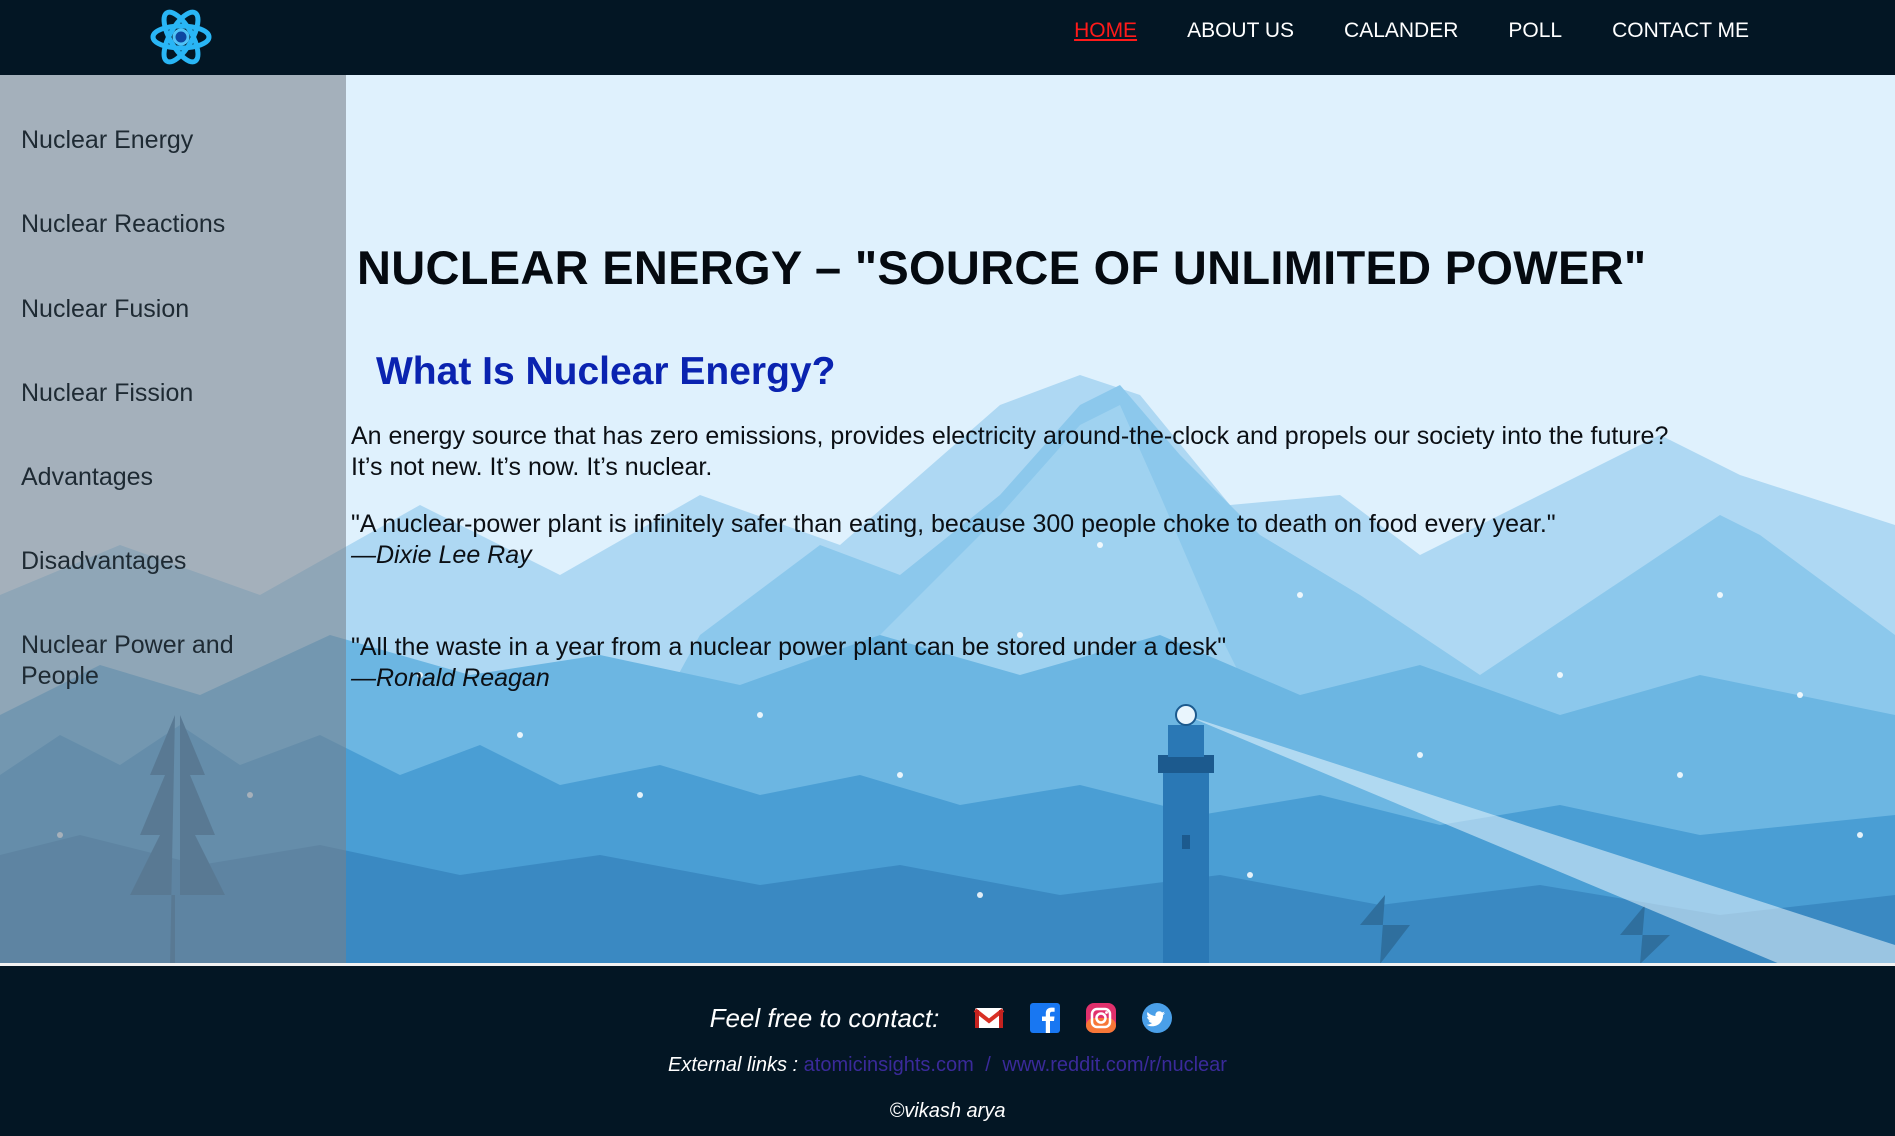 This screenshot has height=1136, width=1895. I want to click on nav-home: HOME, so click(1105, 31).